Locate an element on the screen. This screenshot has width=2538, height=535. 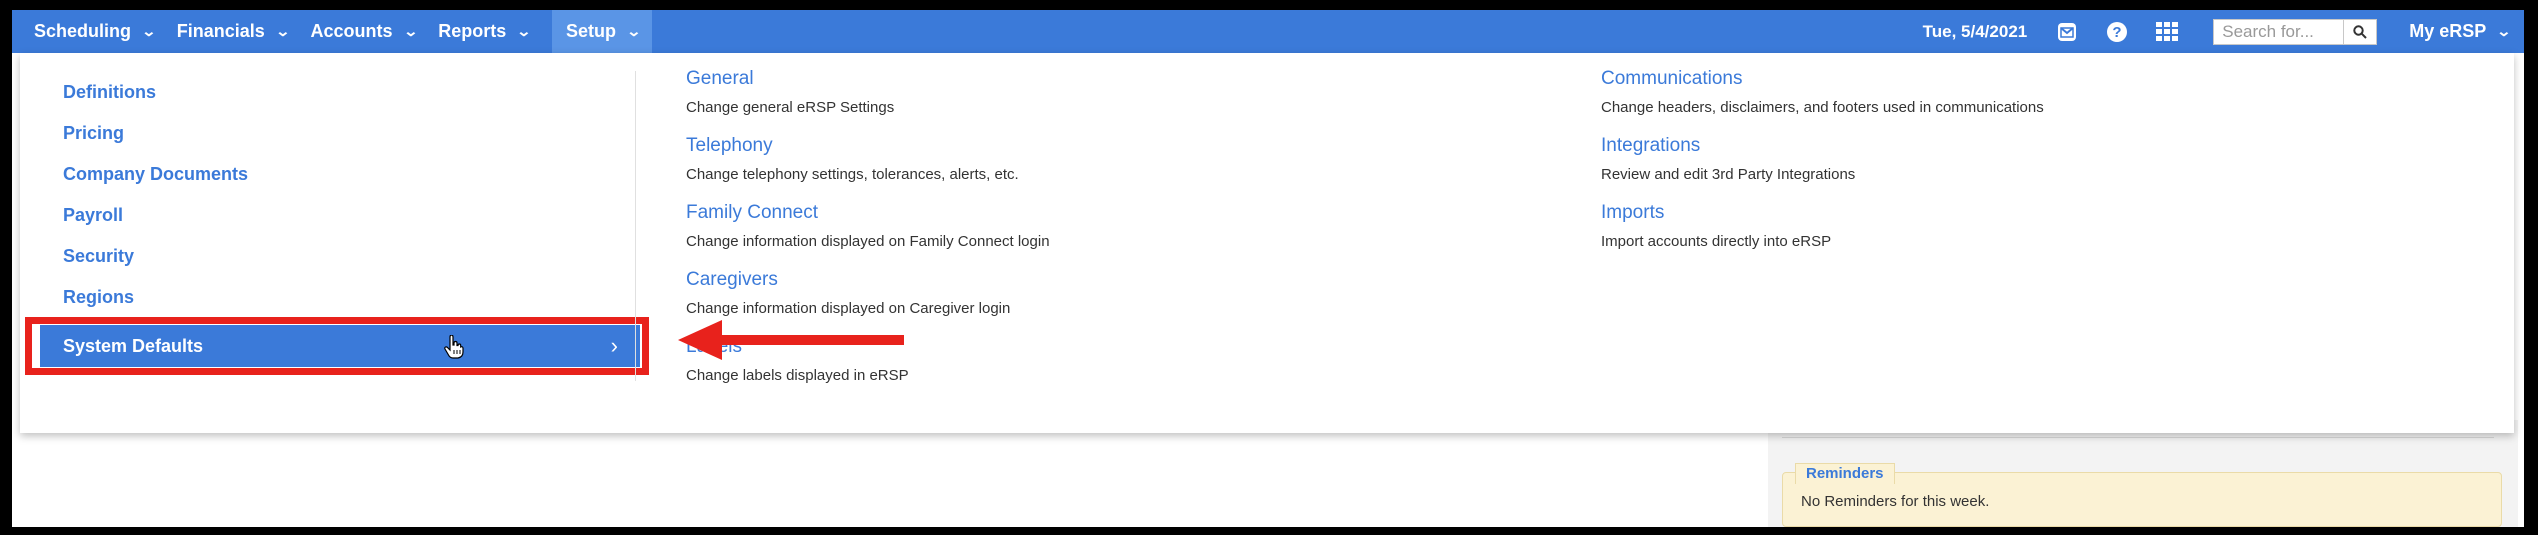
option-title: Integrations is located at coordinates (1728, 146).